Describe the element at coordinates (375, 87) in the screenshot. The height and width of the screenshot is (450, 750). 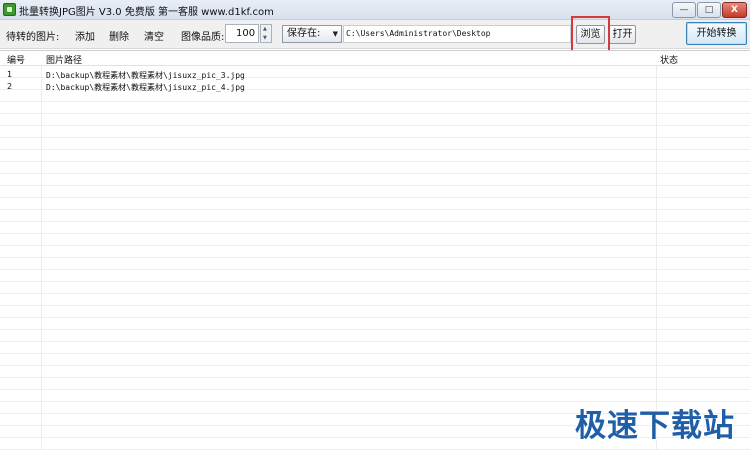
I see `table-row: 2 D:\backup\教程素材\教程素材\jisuxz_pic_4.jpg` at that location.